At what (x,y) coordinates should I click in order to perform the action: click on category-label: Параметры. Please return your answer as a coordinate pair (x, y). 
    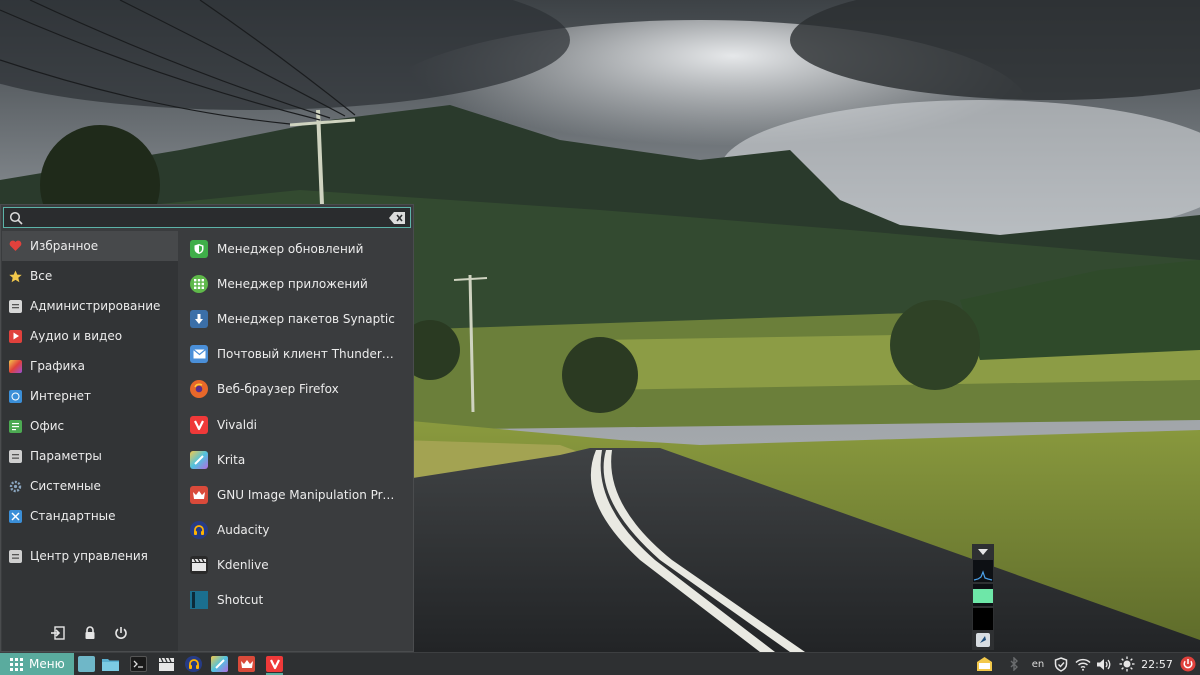
    Looking at the image, I should click on (66, 456).